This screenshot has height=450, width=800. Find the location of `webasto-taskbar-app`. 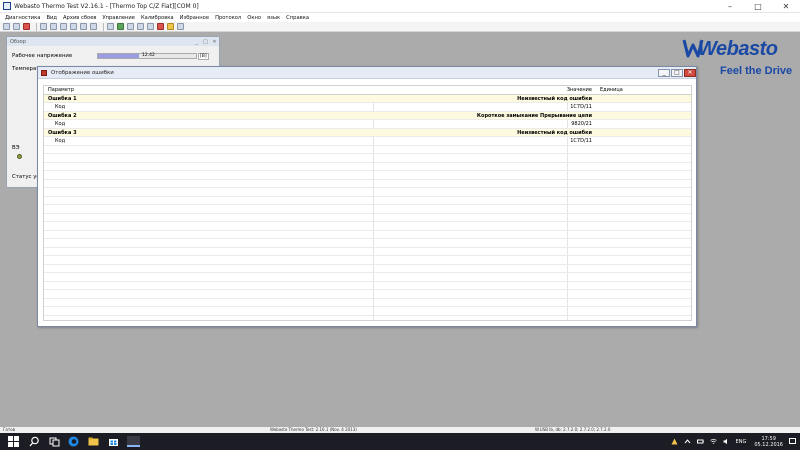

webasto-taskbar-app is located at coordinates (133, 441).